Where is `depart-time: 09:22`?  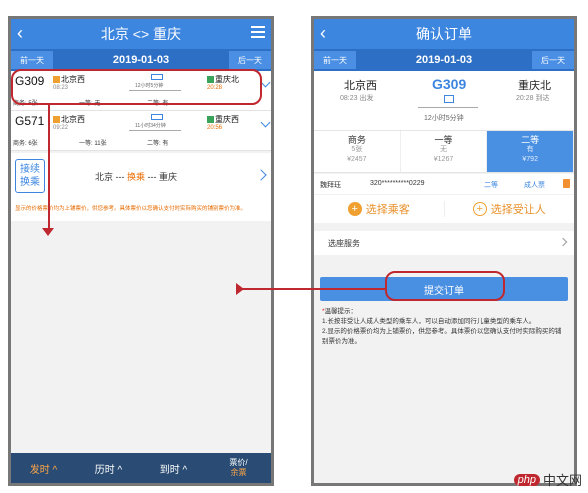 depart-time: 09:22 is located at coordinates (61, 128).